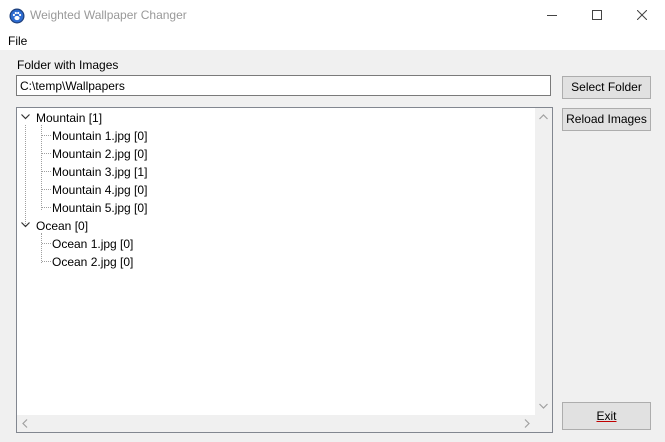  Describe the element at coordinates (92, 262) in the screenshot. I see `tree-item: Ocean 2.jpg [0]` at that location.